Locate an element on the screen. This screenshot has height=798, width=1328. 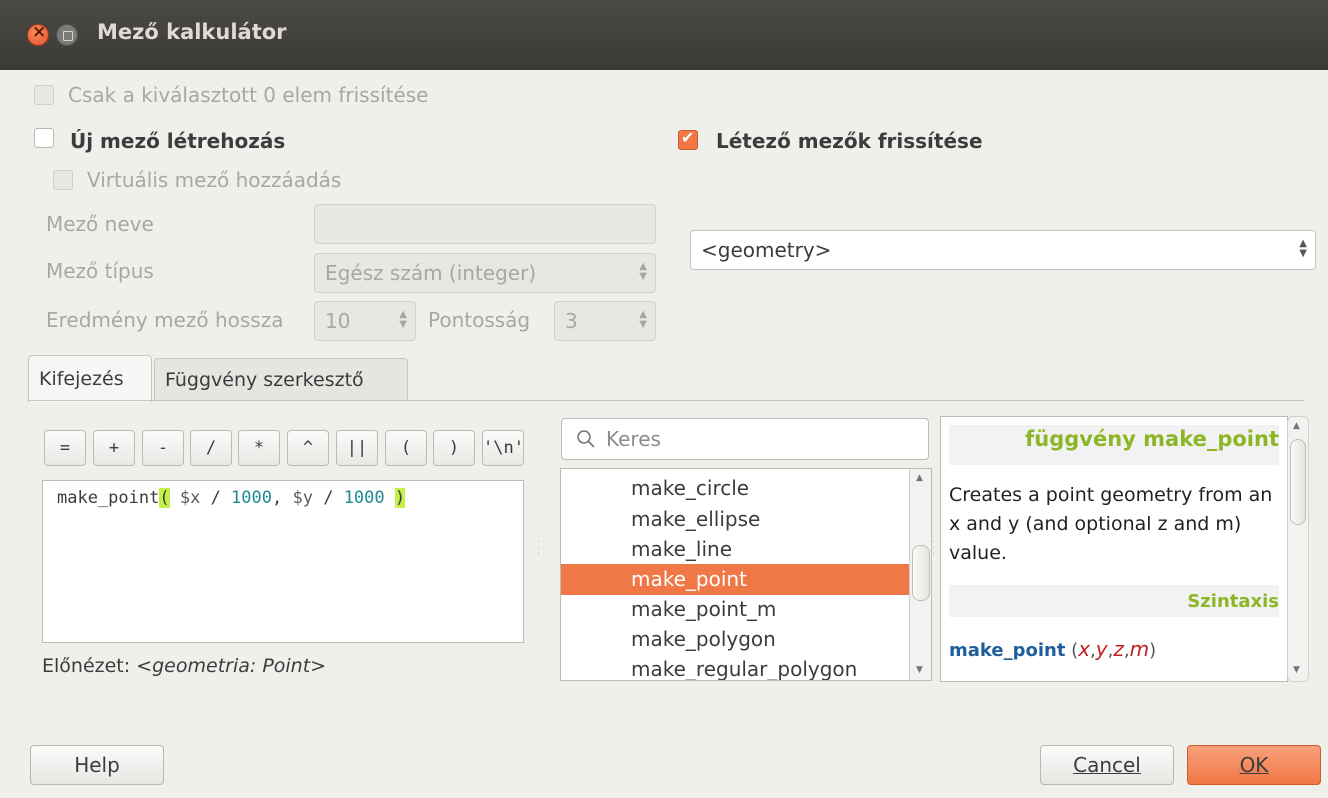
field-name-label: Mező neve is located at coordinates (100, 224).